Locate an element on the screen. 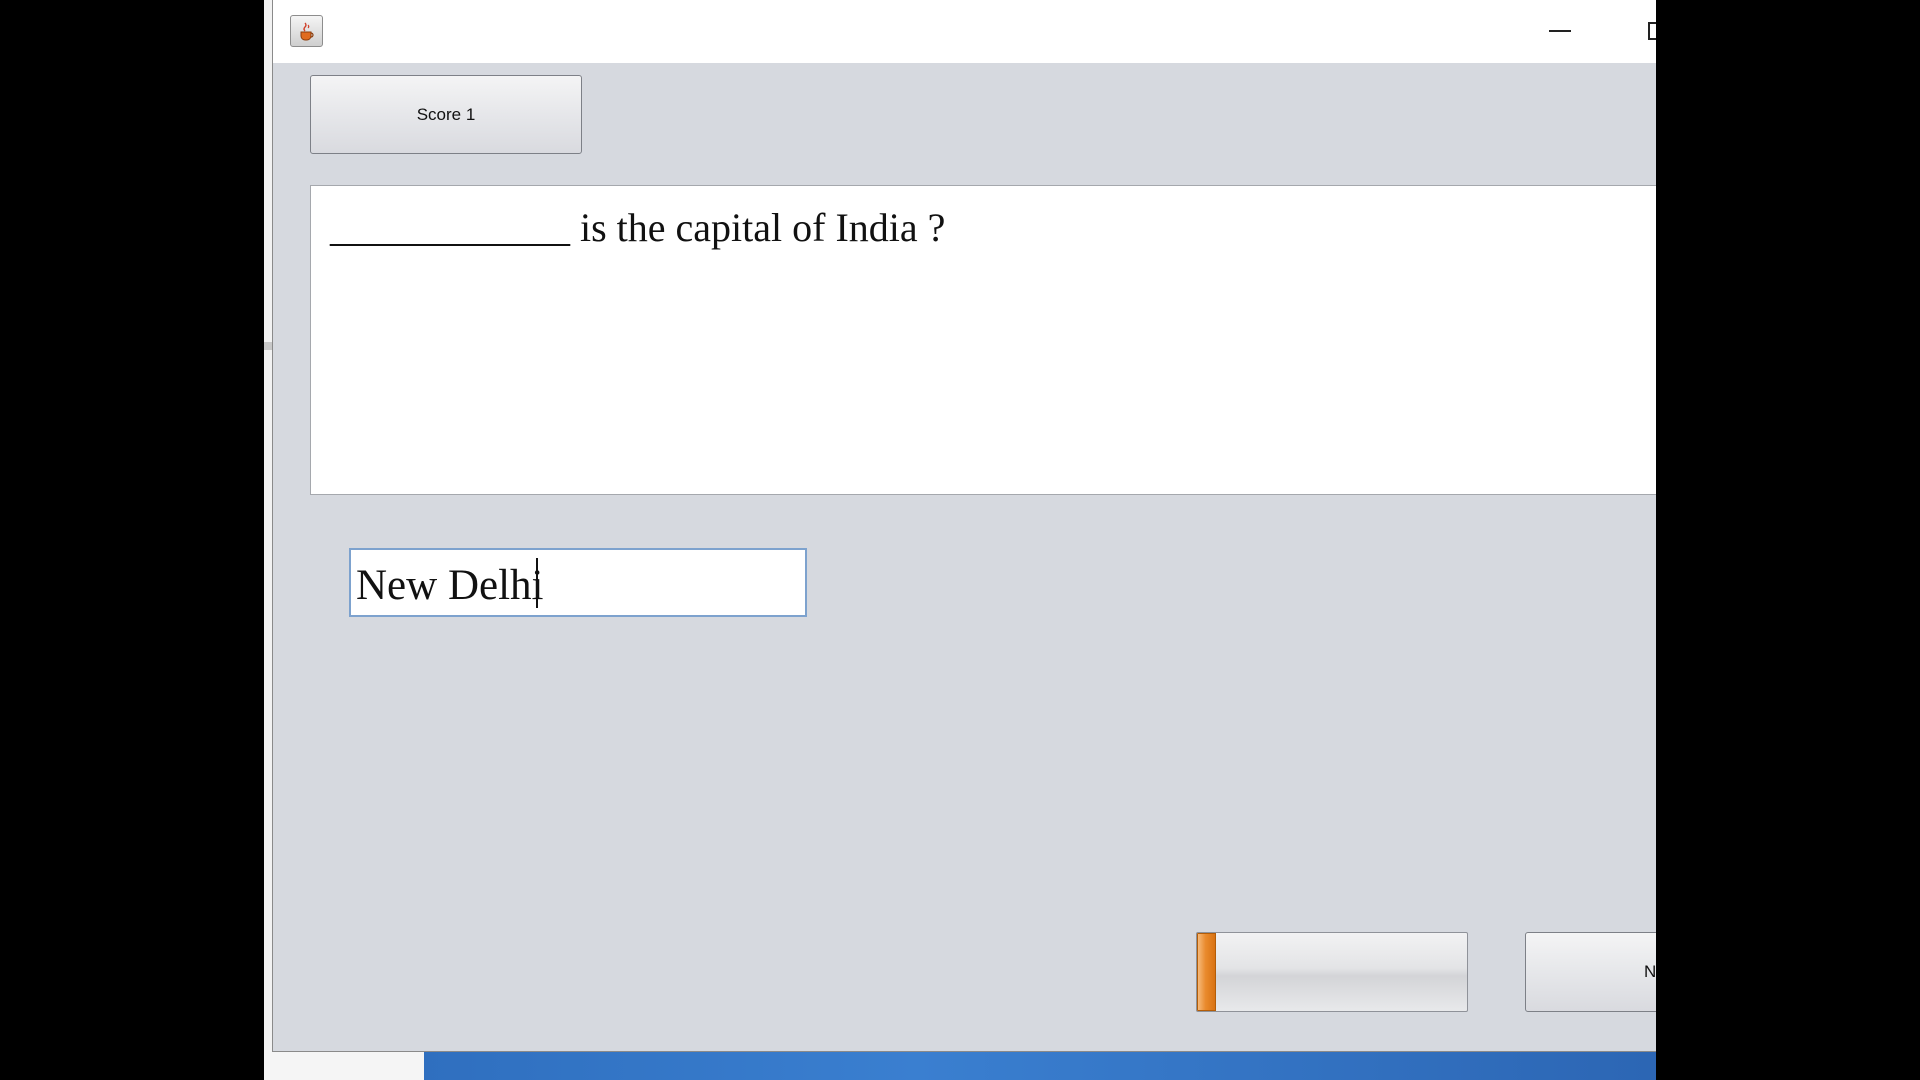 This screenshot has width=1920, height=1080. desktop-edge-mark is located at coordinates (268, 346).